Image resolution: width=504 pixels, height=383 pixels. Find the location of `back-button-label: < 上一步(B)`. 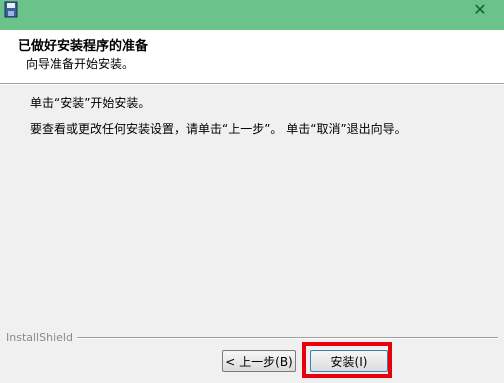

back-button-label: < 上一步(B) is located at coordinates (259, 361).